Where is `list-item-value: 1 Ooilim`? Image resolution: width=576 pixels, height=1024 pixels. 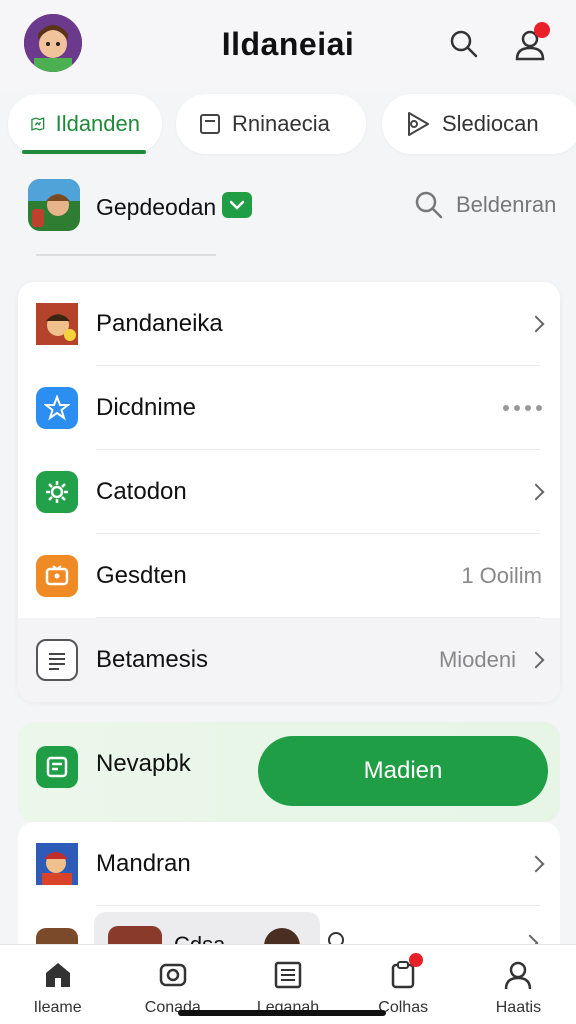
list-item-value: 1 Ooilim is located at coordinates (501, 575).